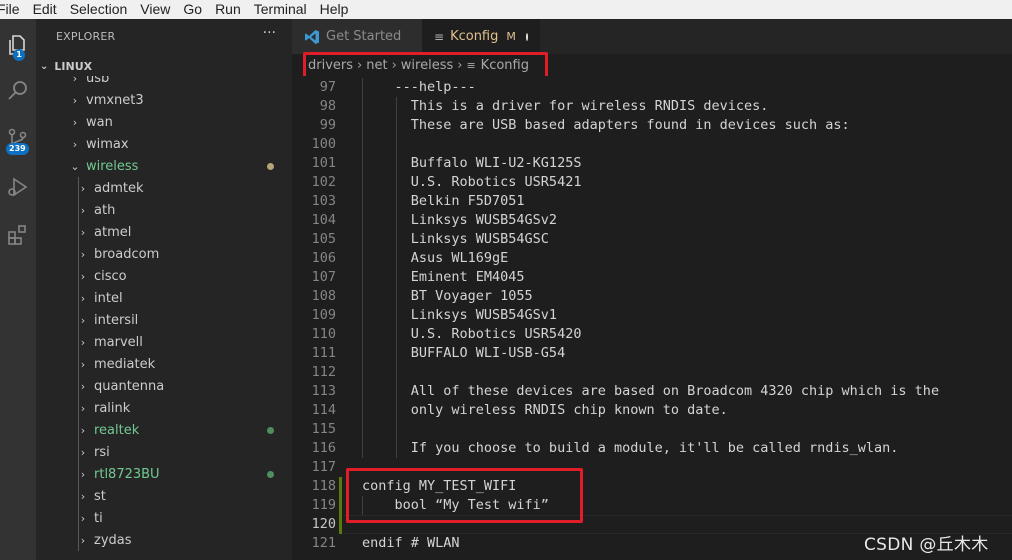 This screenshot has width=1012, height=560. Describe the element at coordinates (164, 298) in the screenshot. I see `folder-intel: › intel` at that location.